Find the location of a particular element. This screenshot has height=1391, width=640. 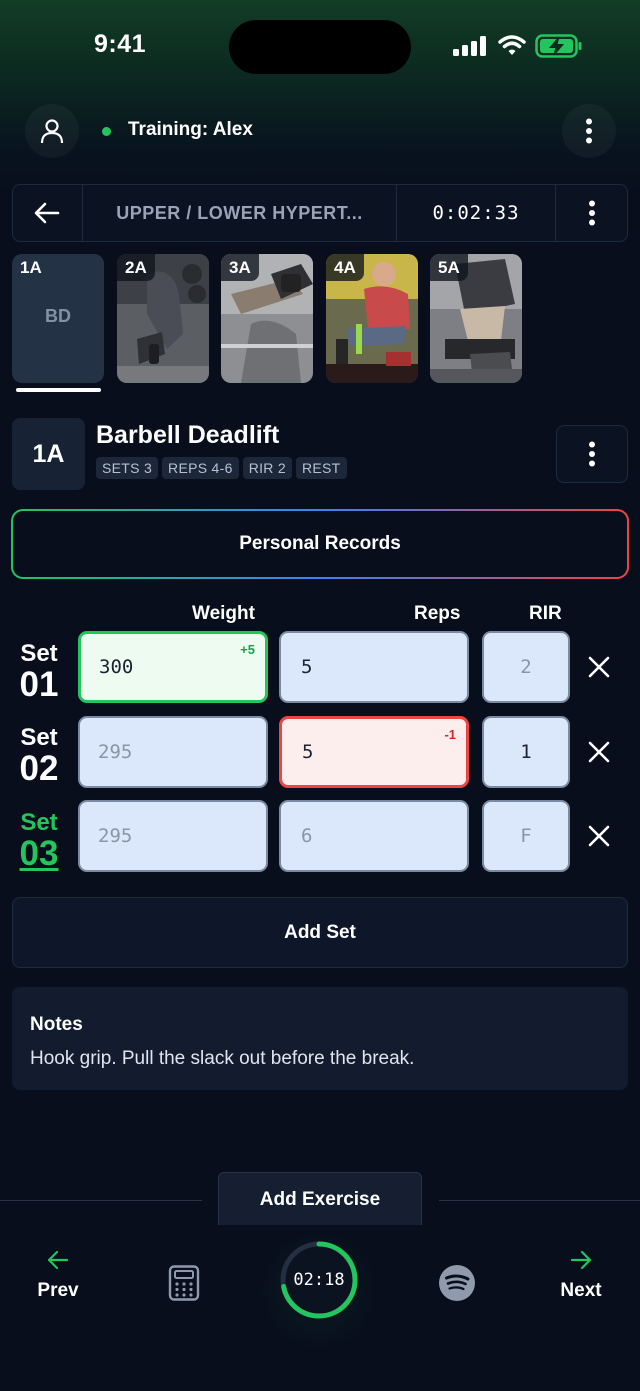

next-label: Next is located at coordinates (581, 1290).